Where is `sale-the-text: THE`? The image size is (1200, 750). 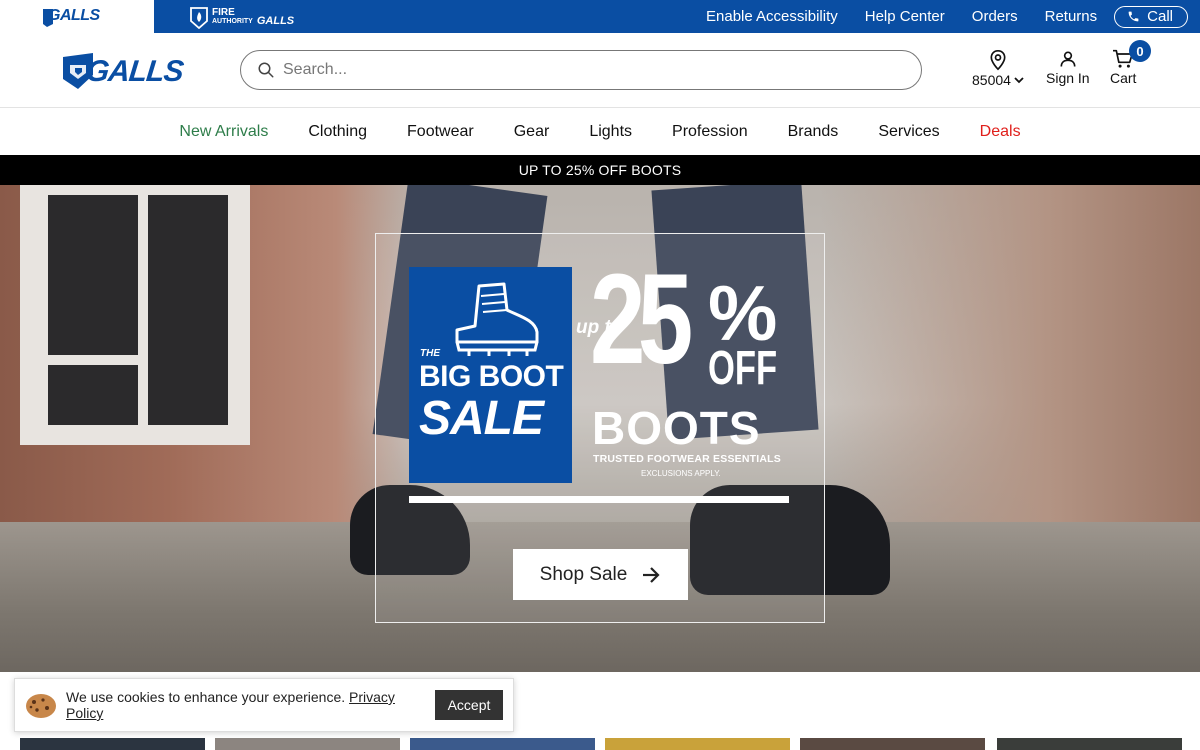 sale-the-text: THE is located at coordinates (430, 353).